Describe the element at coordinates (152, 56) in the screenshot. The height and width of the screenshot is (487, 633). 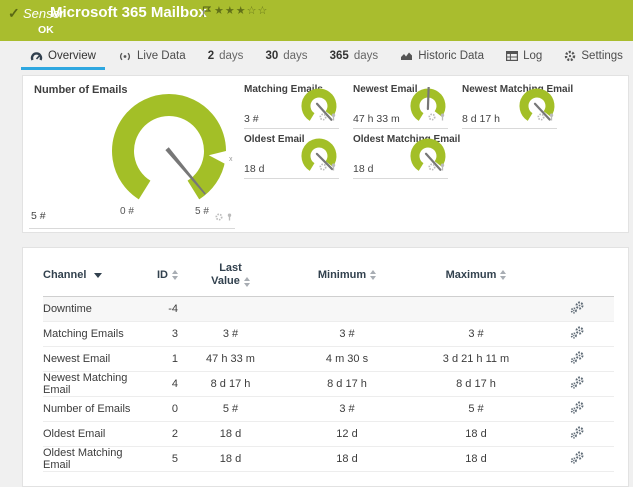
I see `tab-live-data: Live Data` at that location.